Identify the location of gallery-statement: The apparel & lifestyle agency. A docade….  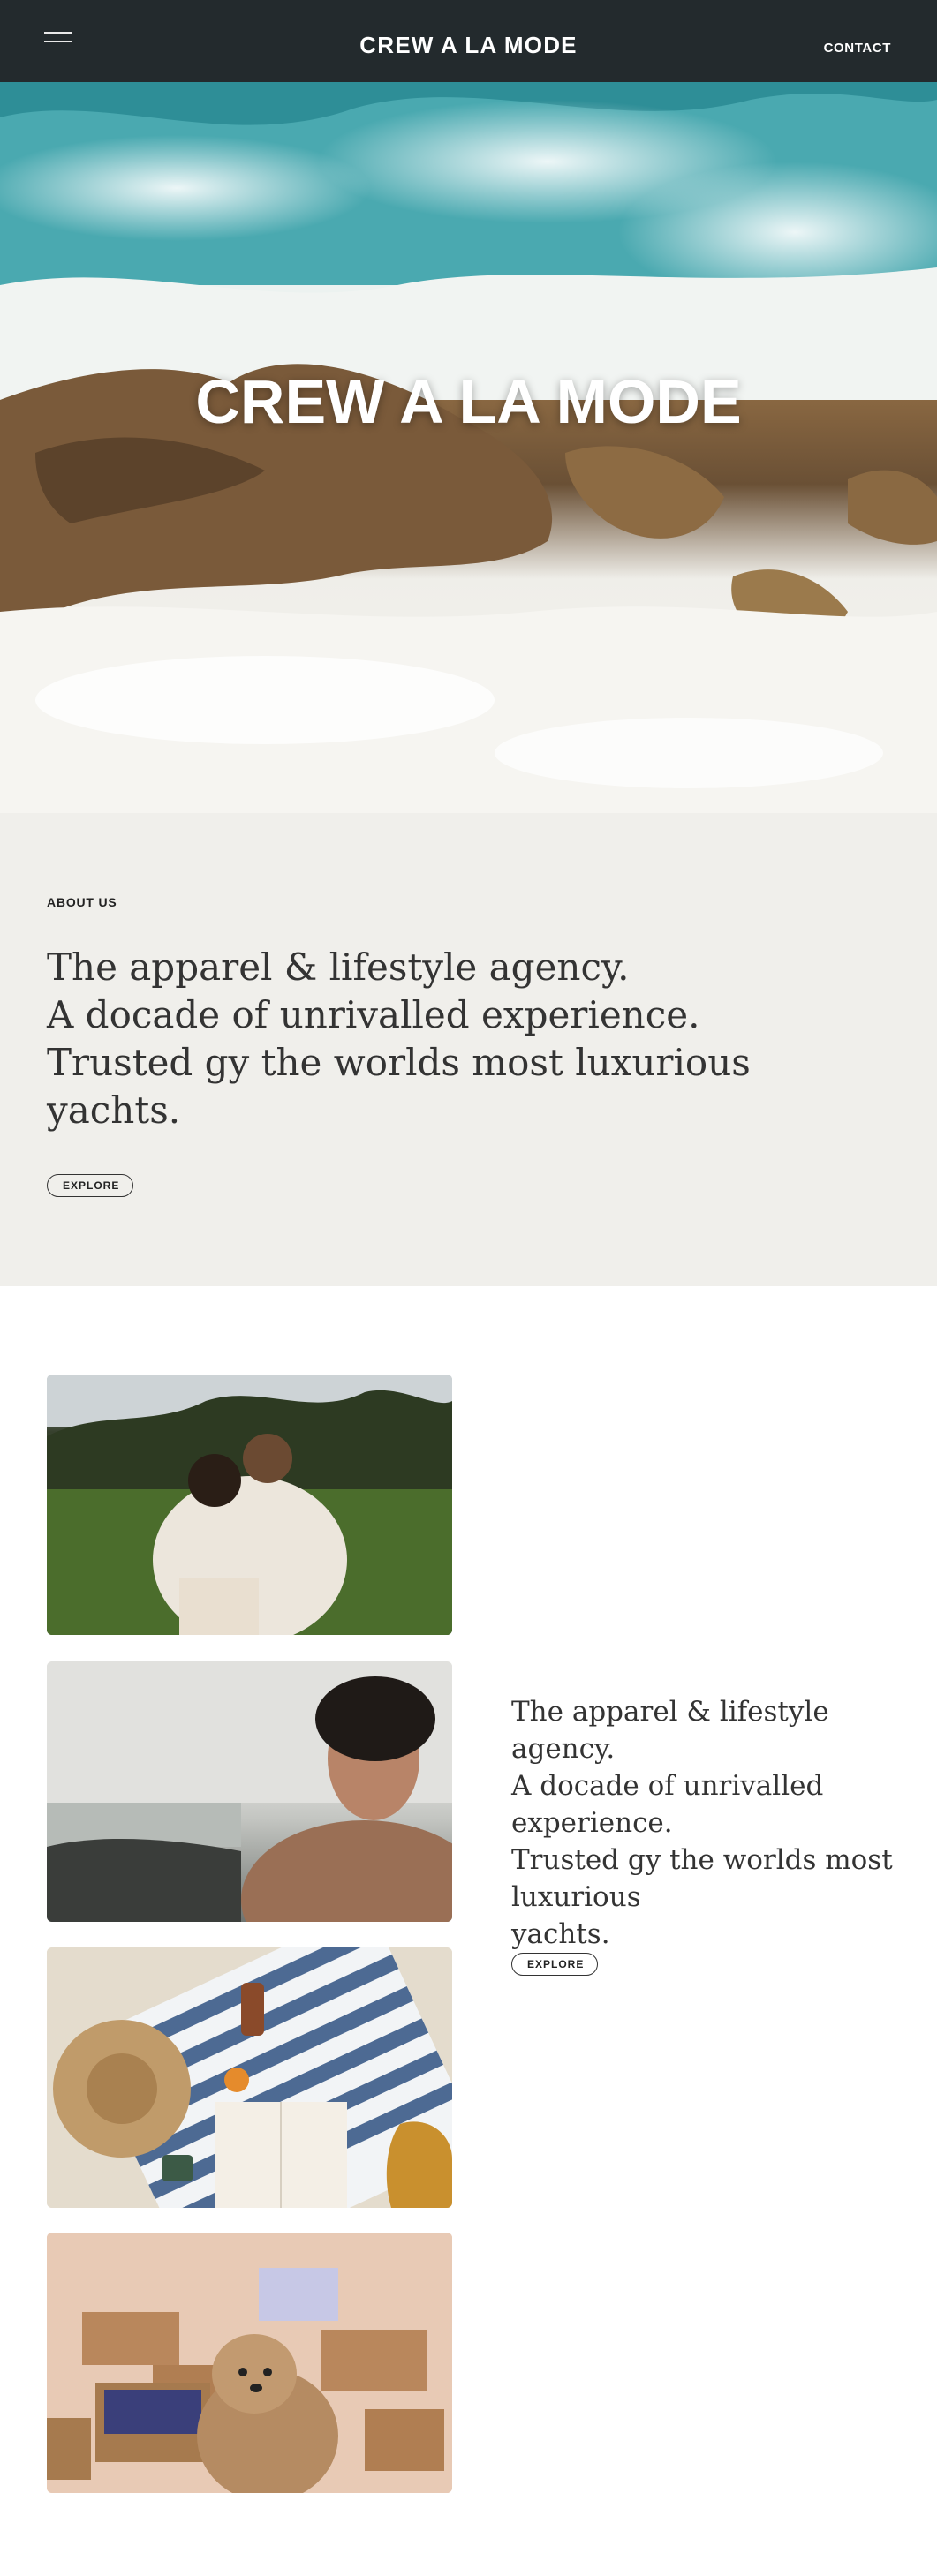
(718, 1823).